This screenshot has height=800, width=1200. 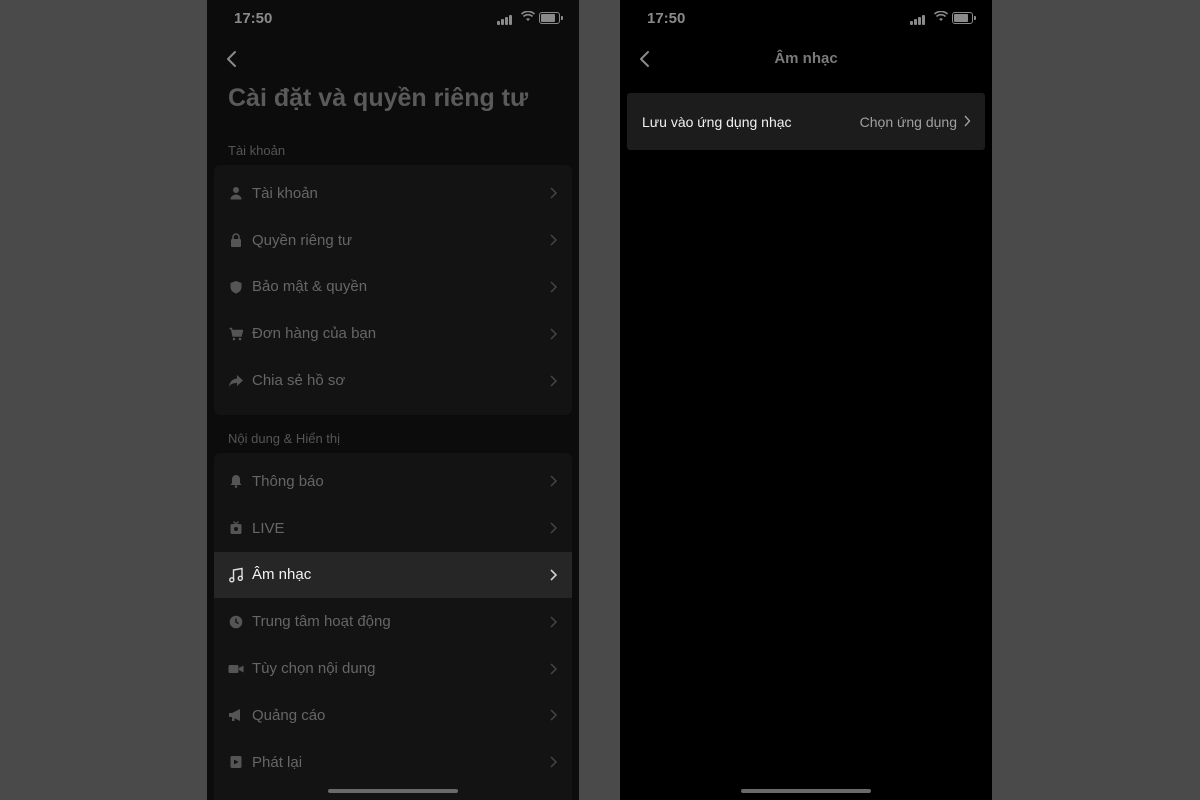 What do you see at coordinates (393, 575) in the screenshot?
I see `settings-item-music: Âm nhạc` at bounding box center [393, 575].